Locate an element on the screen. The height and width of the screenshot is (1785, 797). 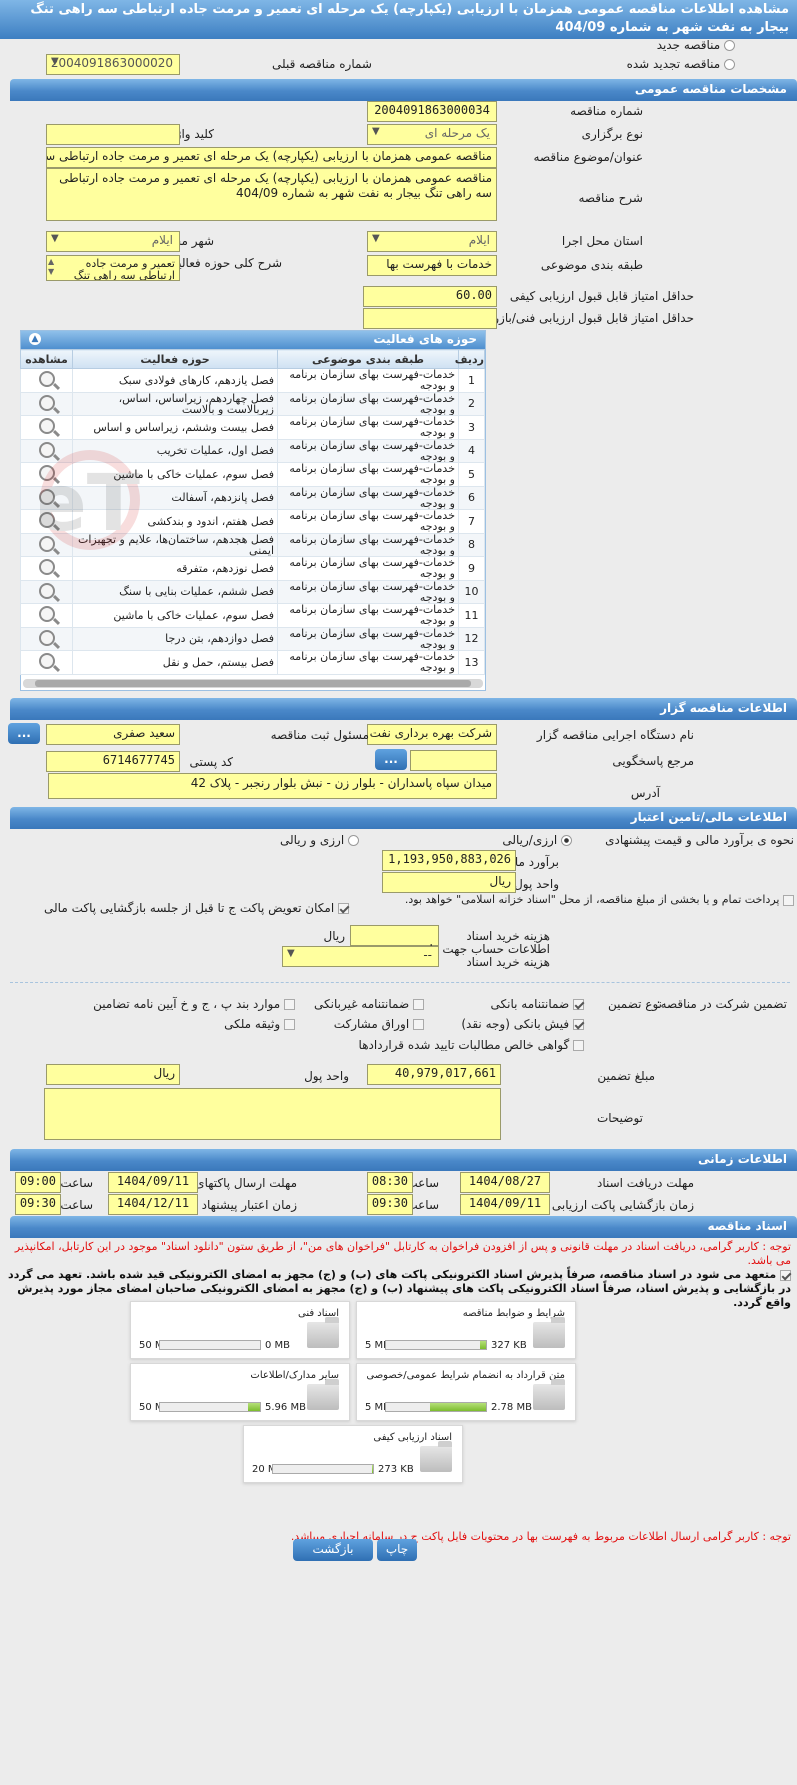
clauses-checkbox is located at coordinates (289, 1004).